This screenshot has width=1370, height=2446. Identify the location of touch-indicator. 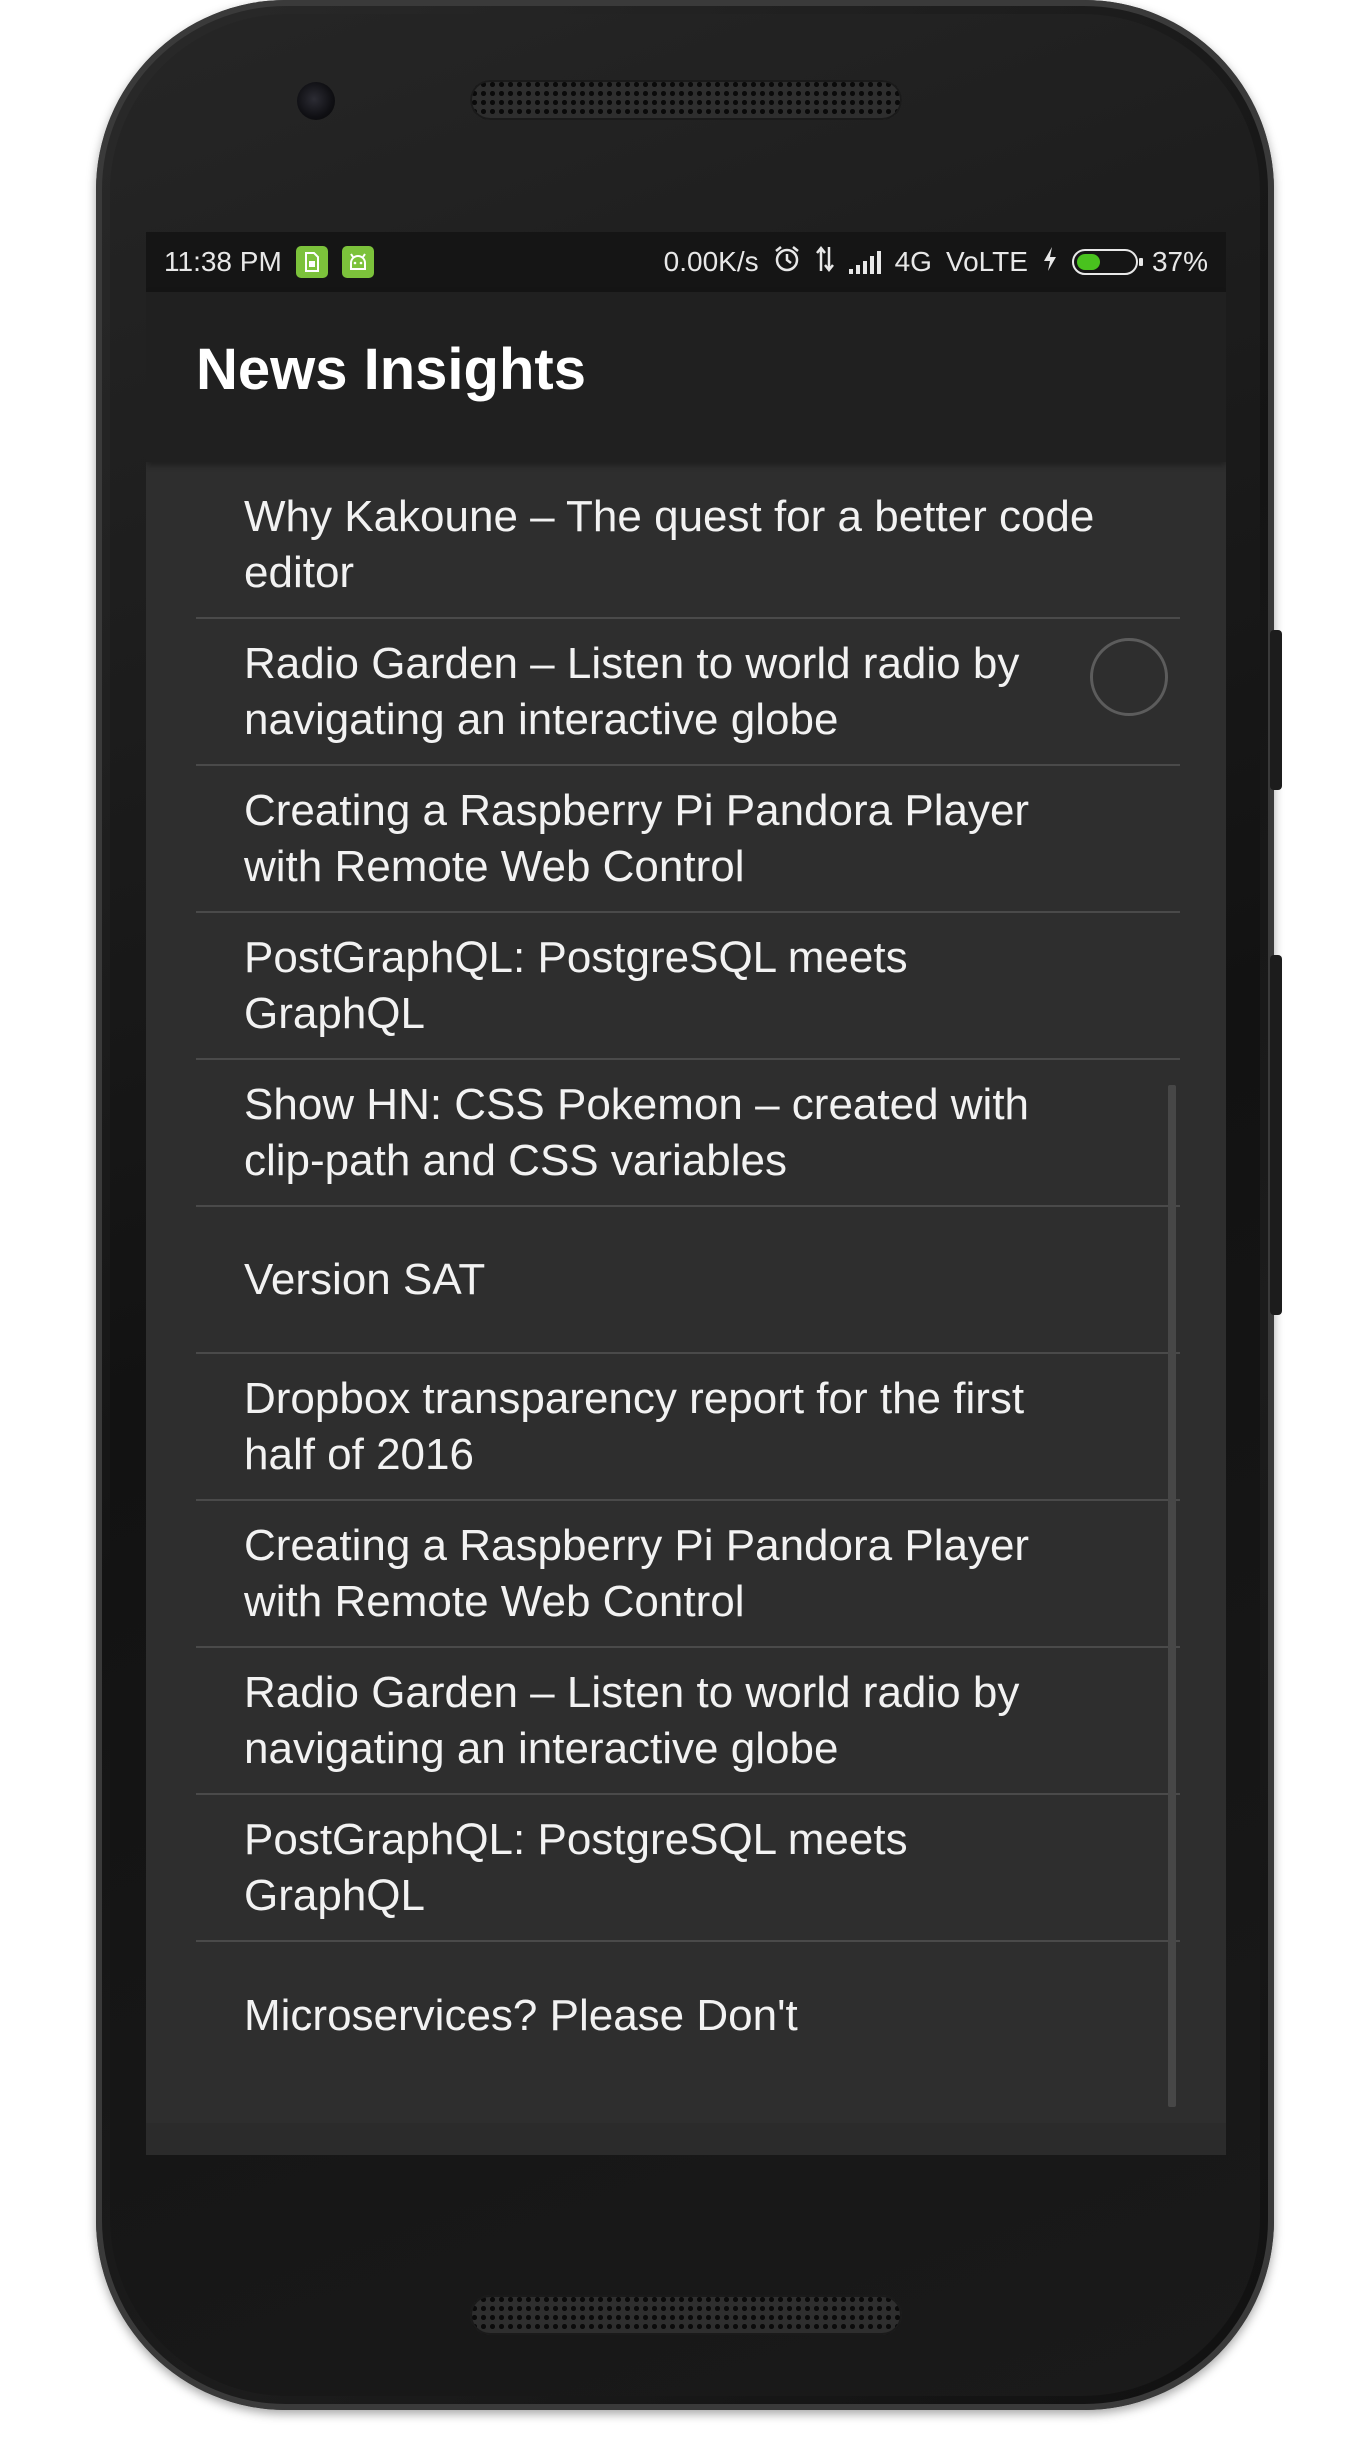
(1129, 677).